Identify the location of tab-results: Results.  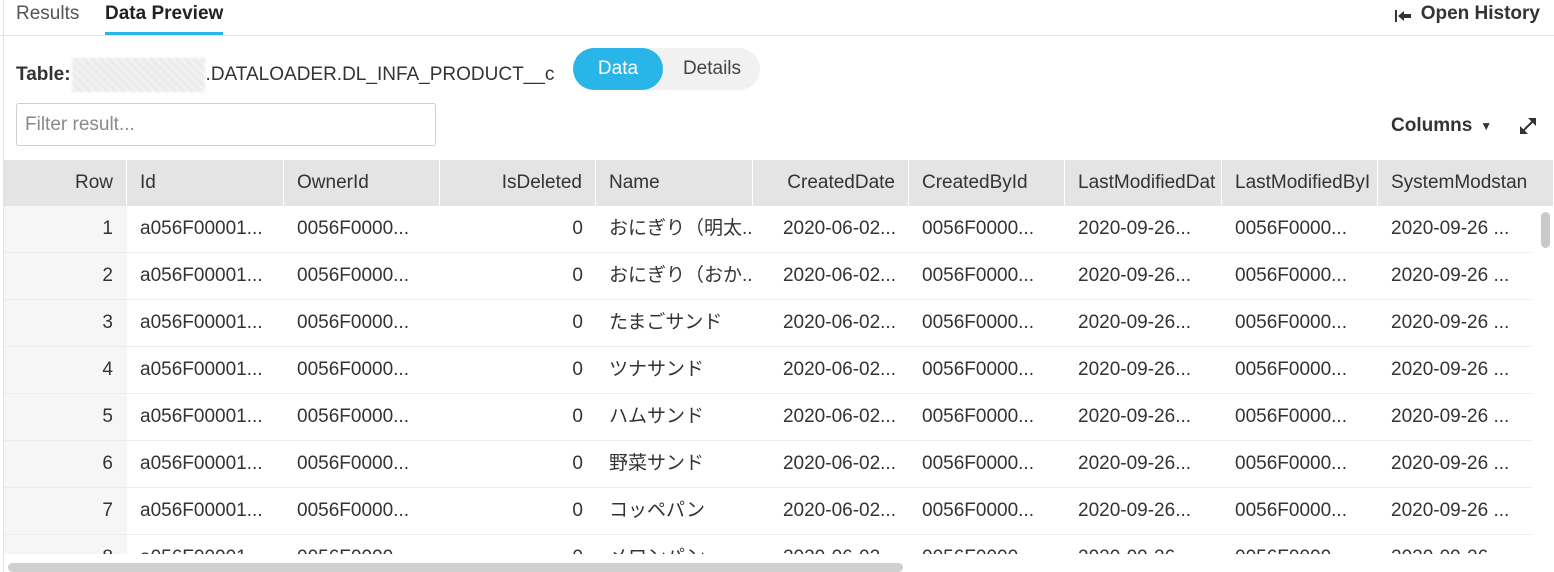
(47, 14).